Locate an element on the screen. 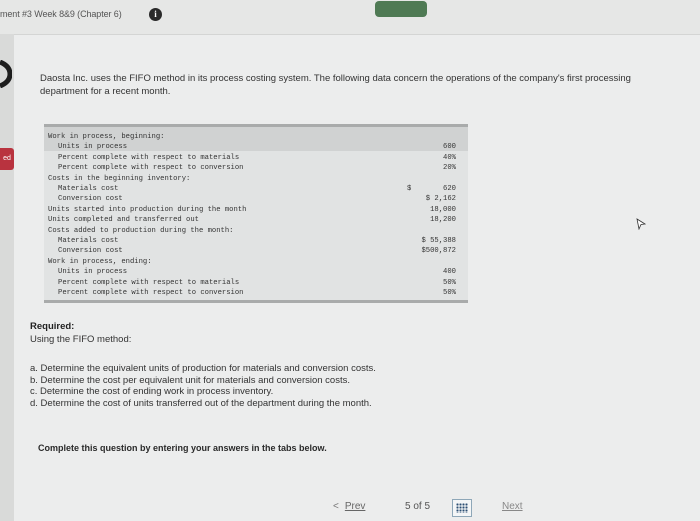 The image size is (700, 521). left-sidebar-strip is located at coordinates (7, 277).